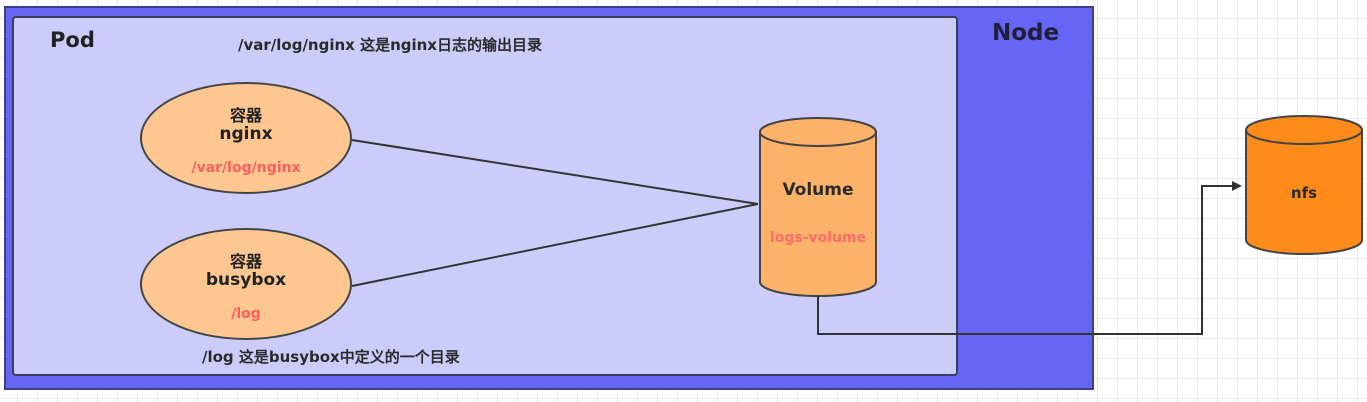  Describe the element at coordinates (818, 190) in the screenshot. I see `volume-title: Volume` at that location.